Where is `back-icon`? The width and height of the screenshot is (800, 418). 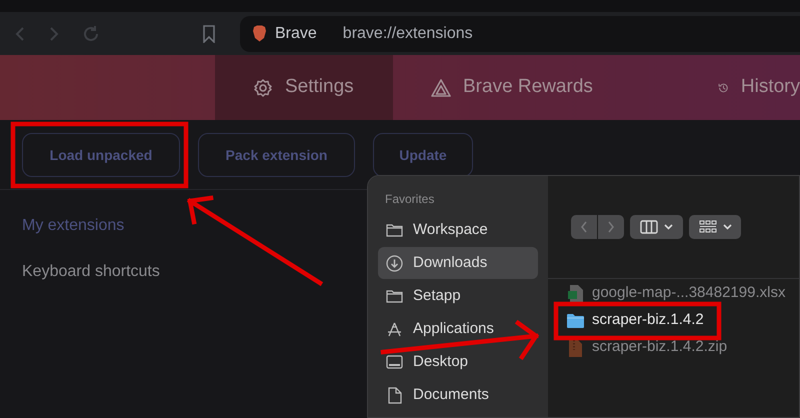
back-icon is located at coordinates (20, 34).